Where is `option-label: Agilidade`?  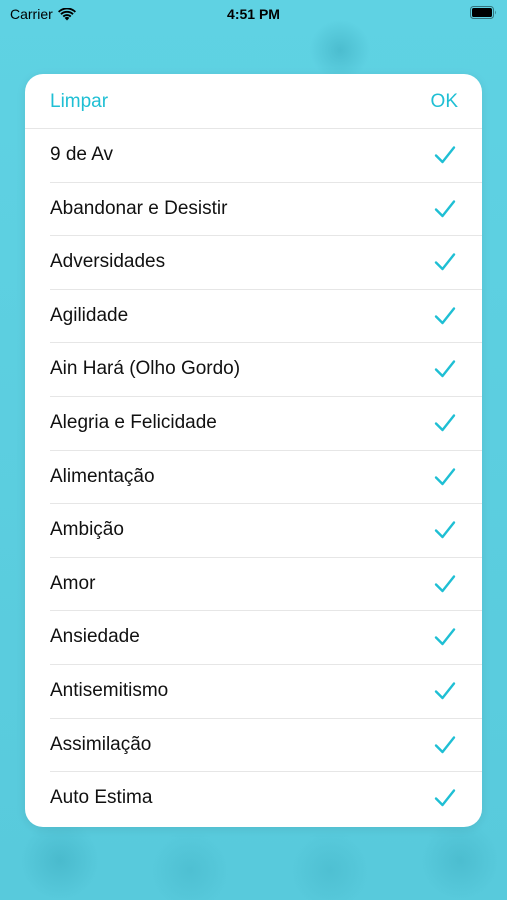
option-label: Agilidade is located at coordinates (89, 315).